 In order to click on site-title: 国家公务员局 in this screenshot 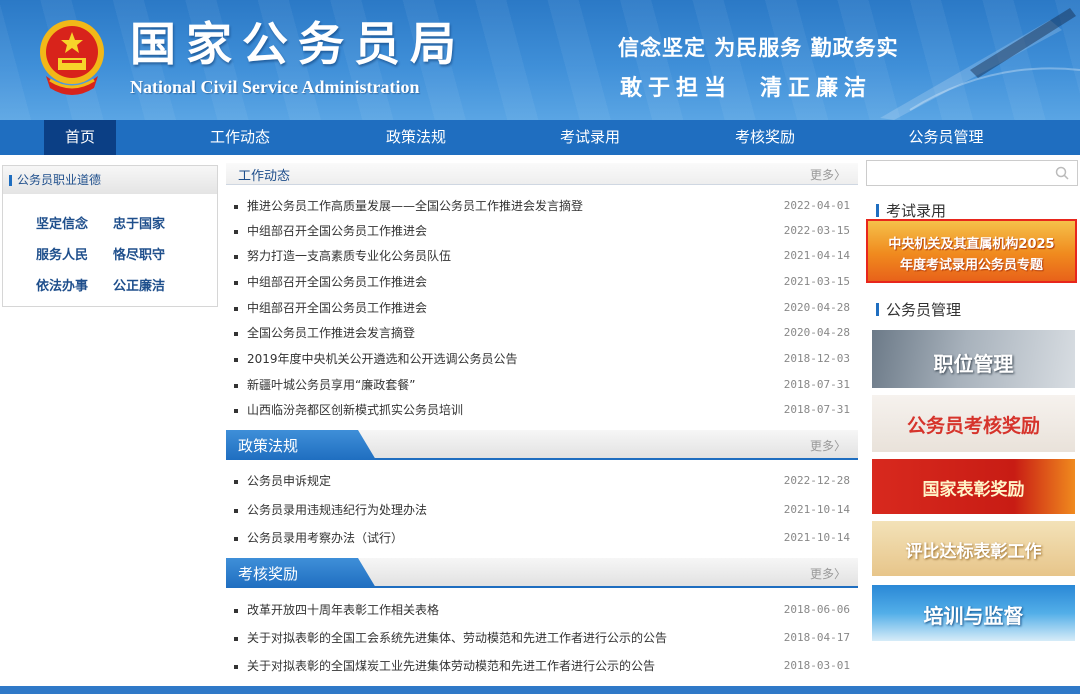, I will do `click(298, 44)`.